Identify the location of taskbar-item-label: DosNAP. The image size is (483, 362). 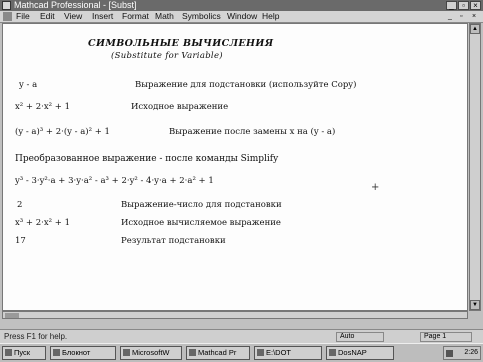
(352, 352).